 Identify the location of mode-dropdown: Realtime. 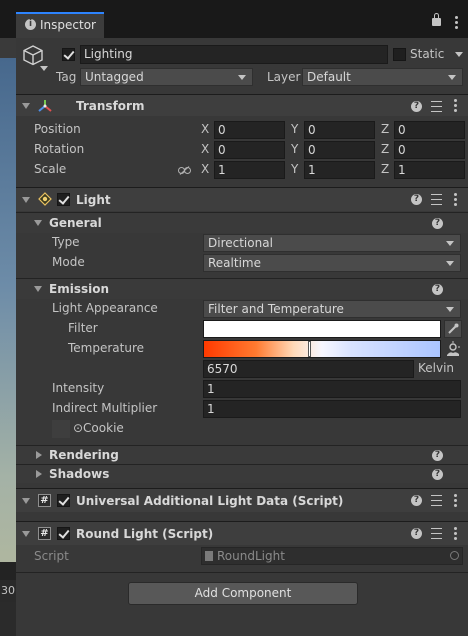
(332, 263).